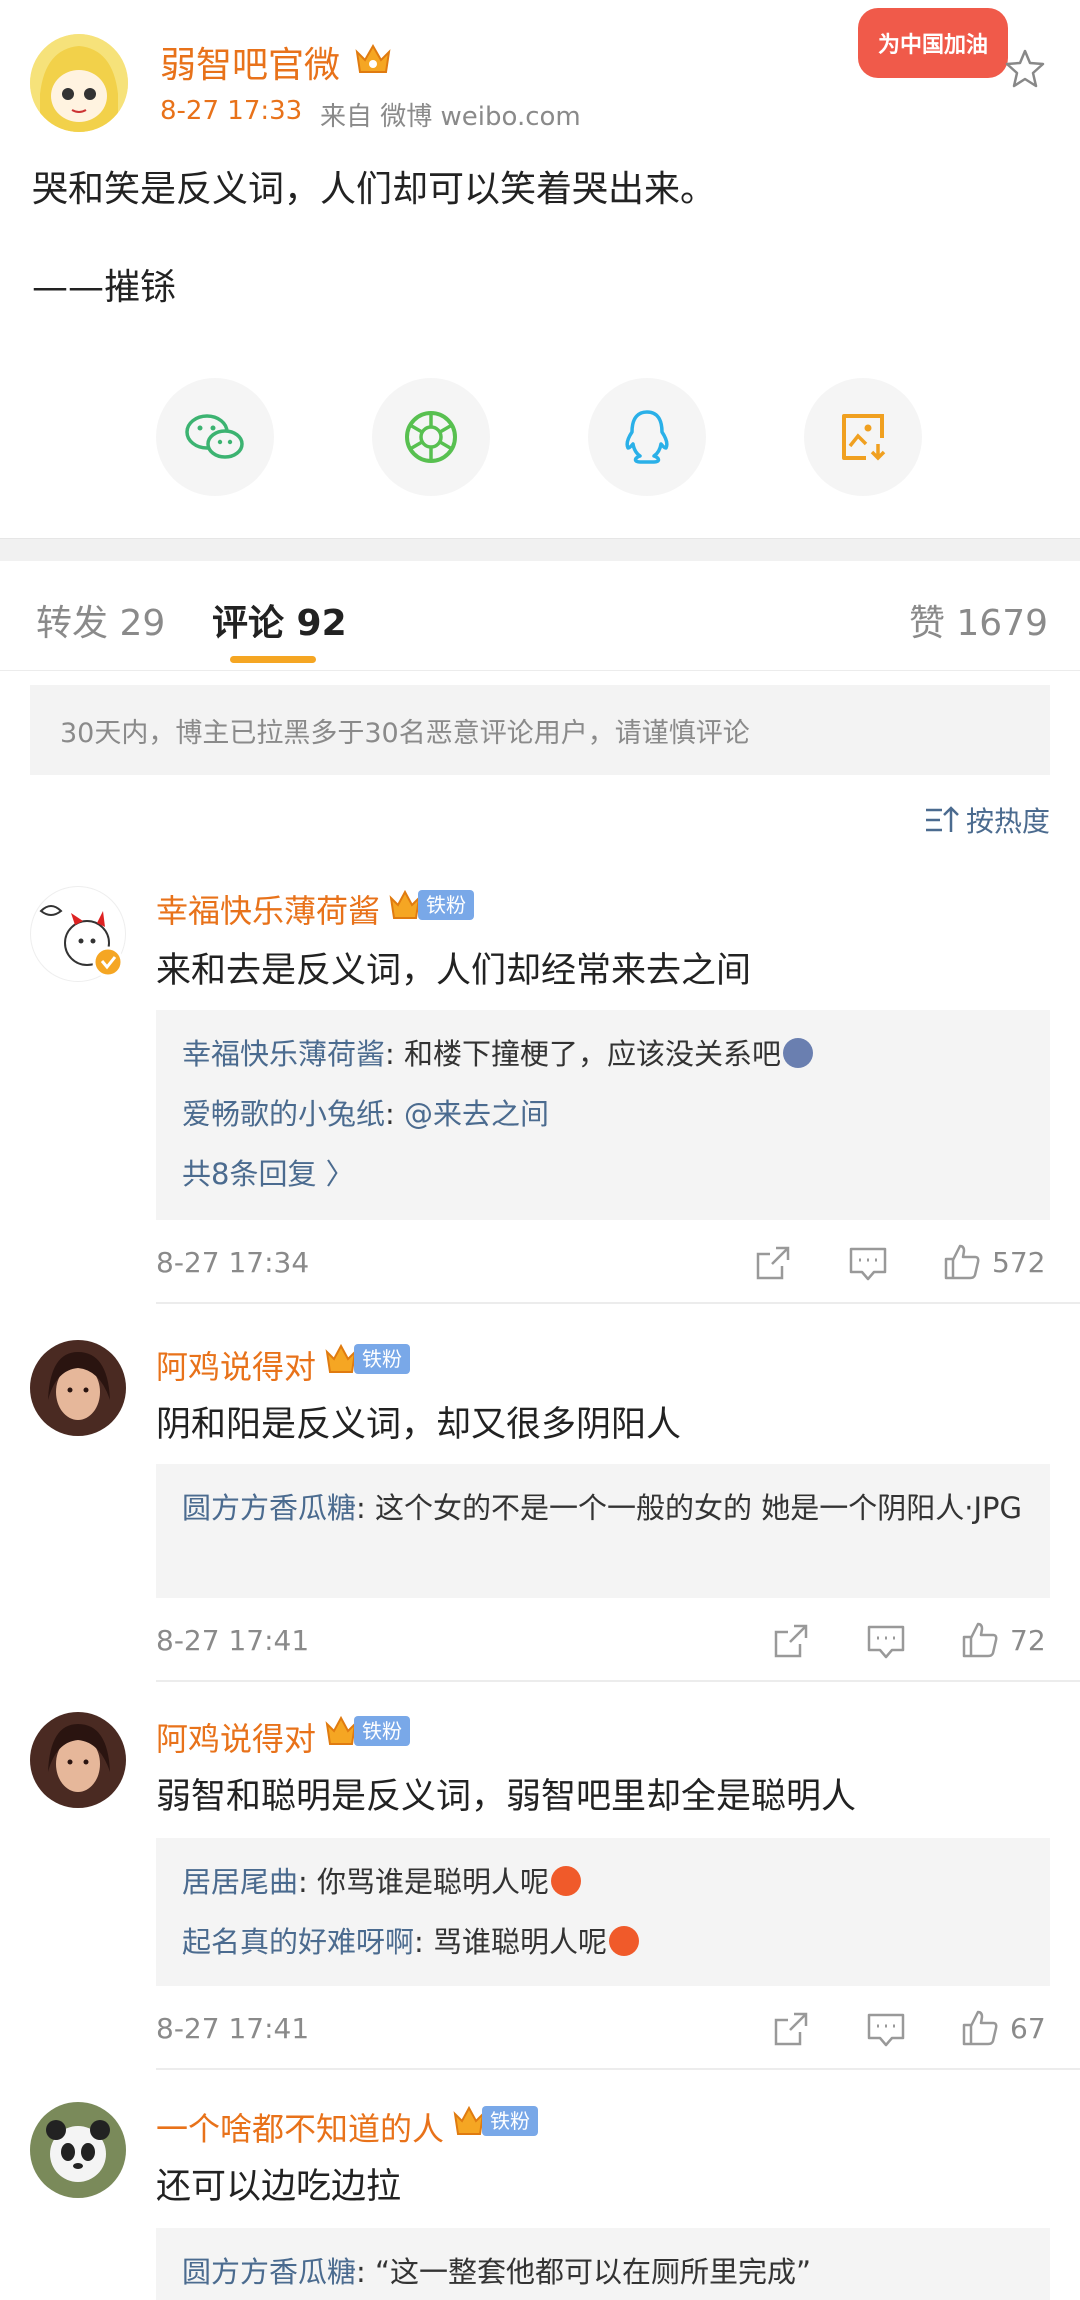 This screenshot has height=2300, width=1080. What do you see at coordinates (100, 620) in the screenshot?
I see `tab-repost: 转发 29` at bounding box center [100, 620].